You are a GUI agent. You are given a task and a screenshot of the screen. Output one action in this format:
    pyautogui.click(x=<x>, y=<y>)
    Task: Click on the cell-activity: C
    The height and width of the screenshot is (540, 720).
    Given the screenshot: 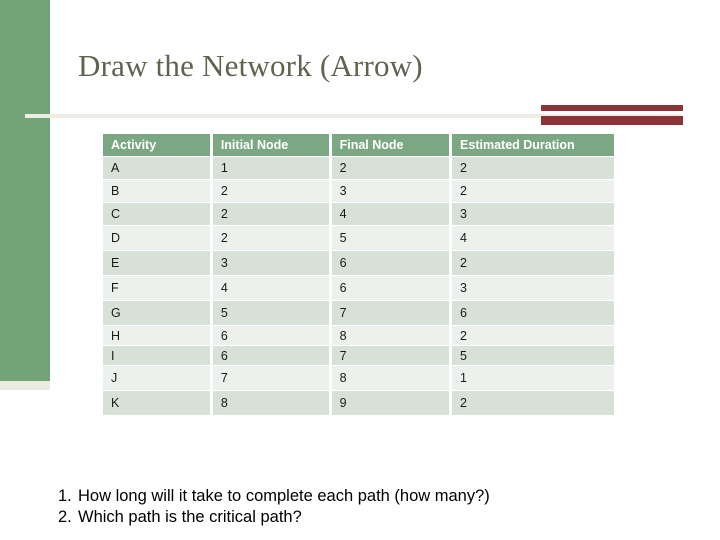 What is the action you would take?
    pyautogui.click(x=156, y=214)
    